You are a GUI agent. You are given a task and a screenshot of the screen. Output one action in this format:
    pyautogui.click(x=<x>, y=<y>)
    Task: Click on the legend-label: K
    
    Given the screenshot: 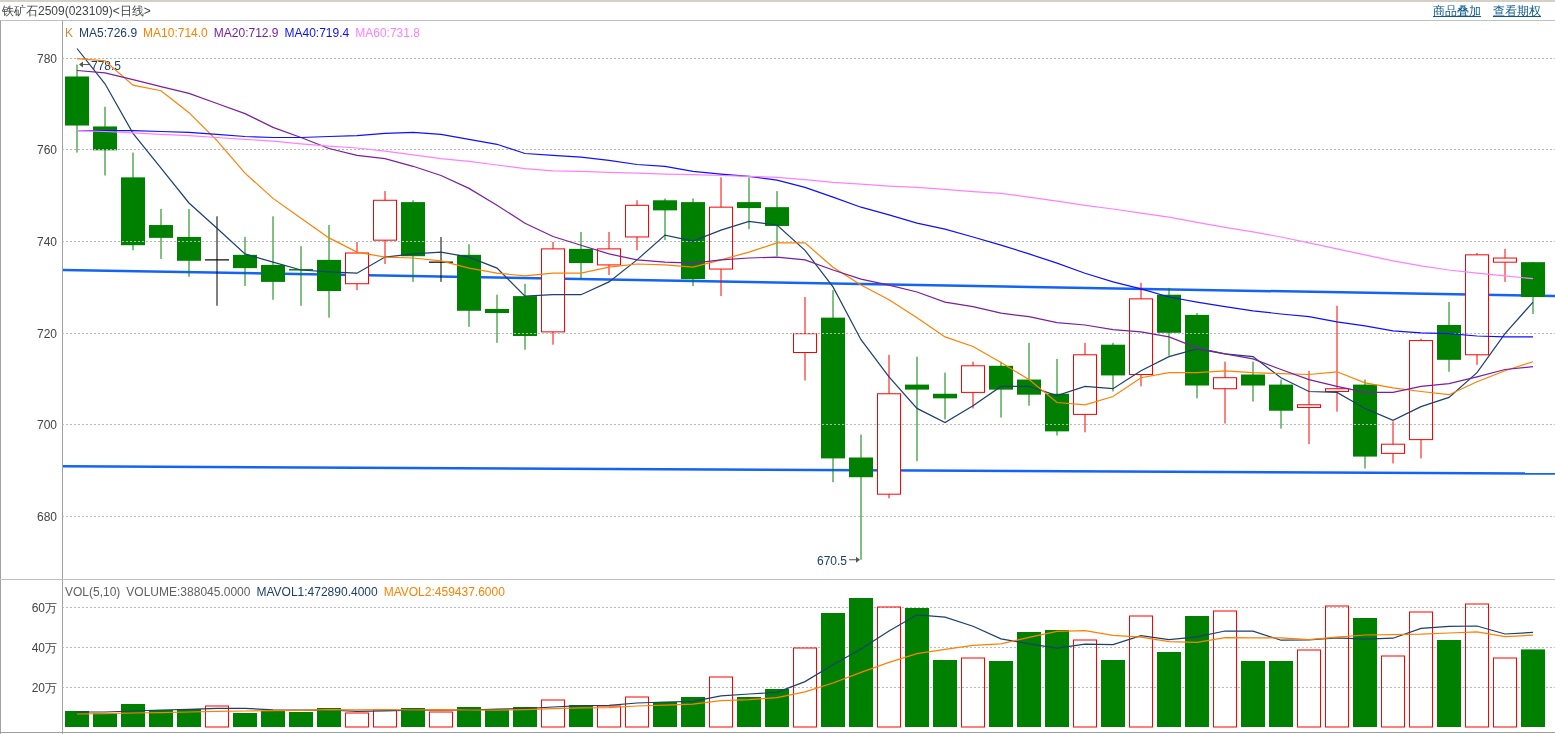 What is the action you would take?
    pyautogui.click(x=69, y=33)
    